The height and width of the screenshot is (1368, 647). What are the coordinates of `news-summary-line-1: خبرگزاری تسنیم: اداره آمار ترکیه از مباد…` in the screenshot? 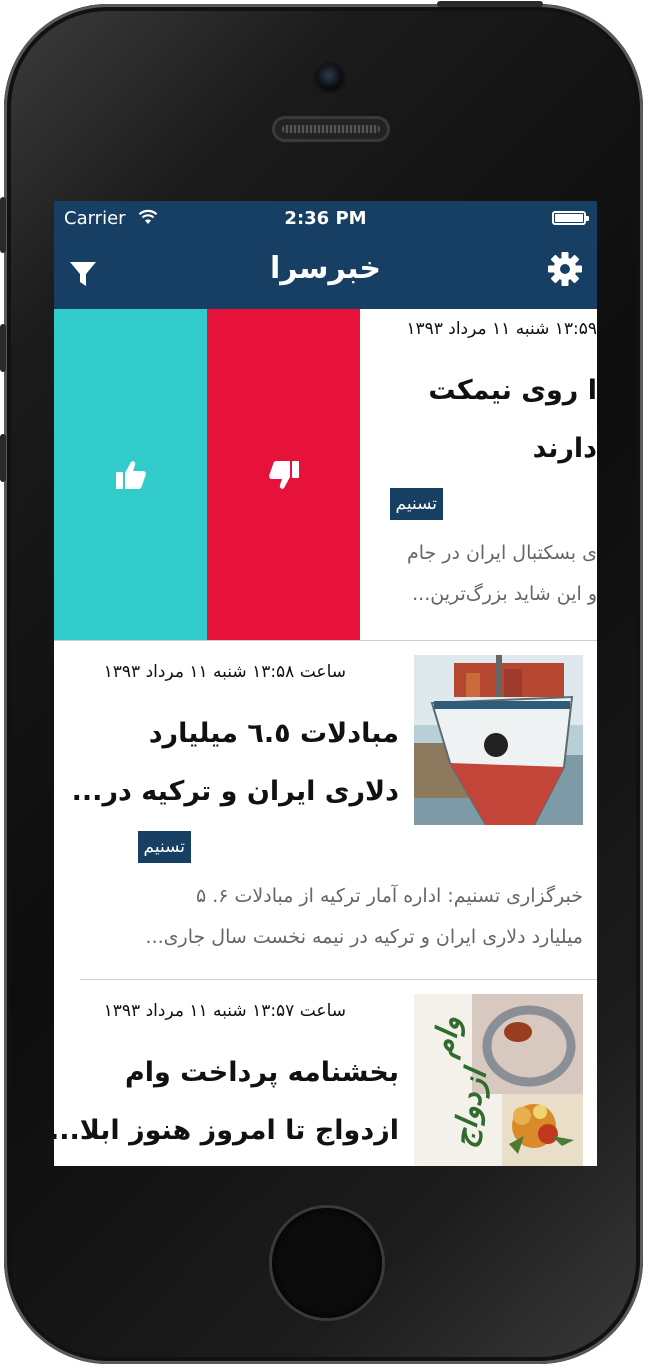 It's located at (389, 896).